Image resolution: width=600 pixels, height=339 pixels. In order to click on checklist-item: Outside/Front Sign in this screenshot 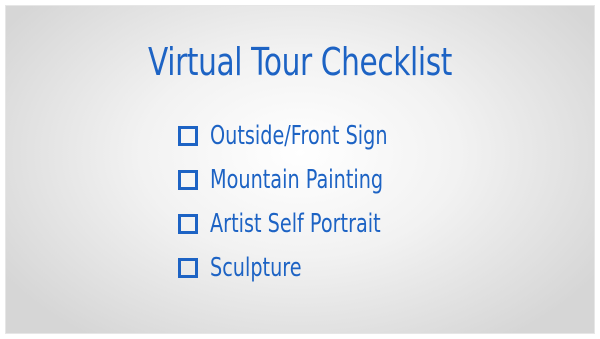, I will do `click(314, 136)`.